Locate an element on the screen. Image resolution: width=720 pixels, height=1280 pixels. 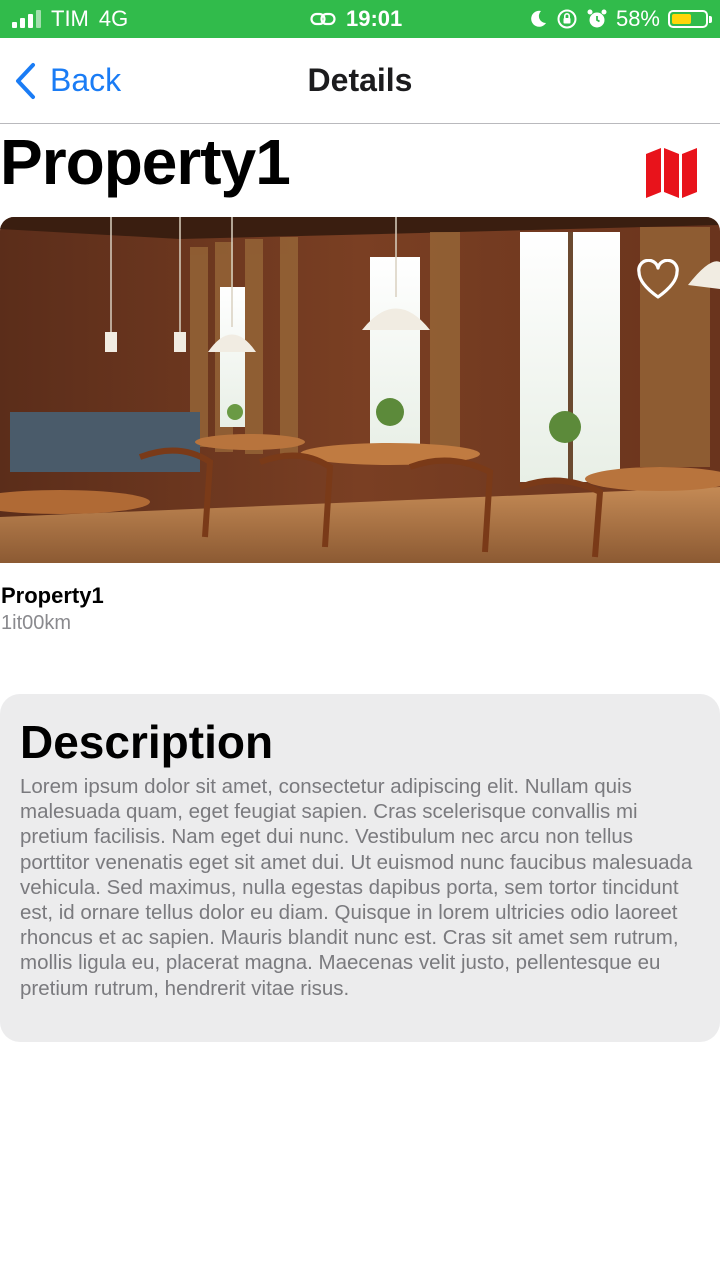
back-label: Back is located at coordinates (86, 80).